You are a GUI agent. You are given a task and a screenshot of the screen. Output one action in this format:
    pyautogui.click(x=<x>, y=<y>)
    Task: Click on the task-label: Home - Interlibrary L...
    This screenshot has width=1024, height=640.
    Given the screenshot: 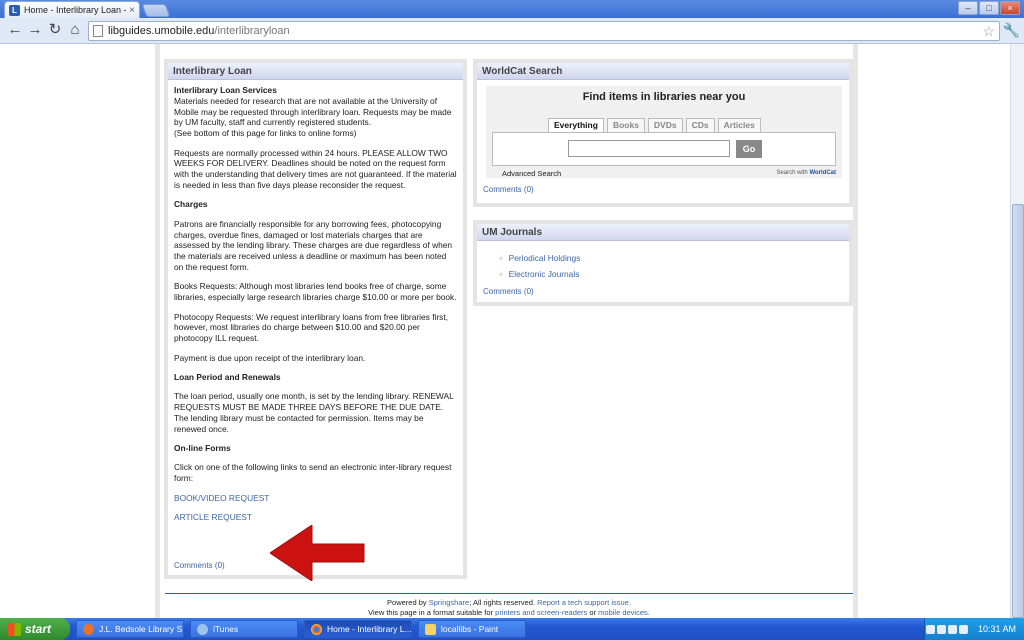 What is the action you would take?
    pyautogui.click(x=369, y=629)
    